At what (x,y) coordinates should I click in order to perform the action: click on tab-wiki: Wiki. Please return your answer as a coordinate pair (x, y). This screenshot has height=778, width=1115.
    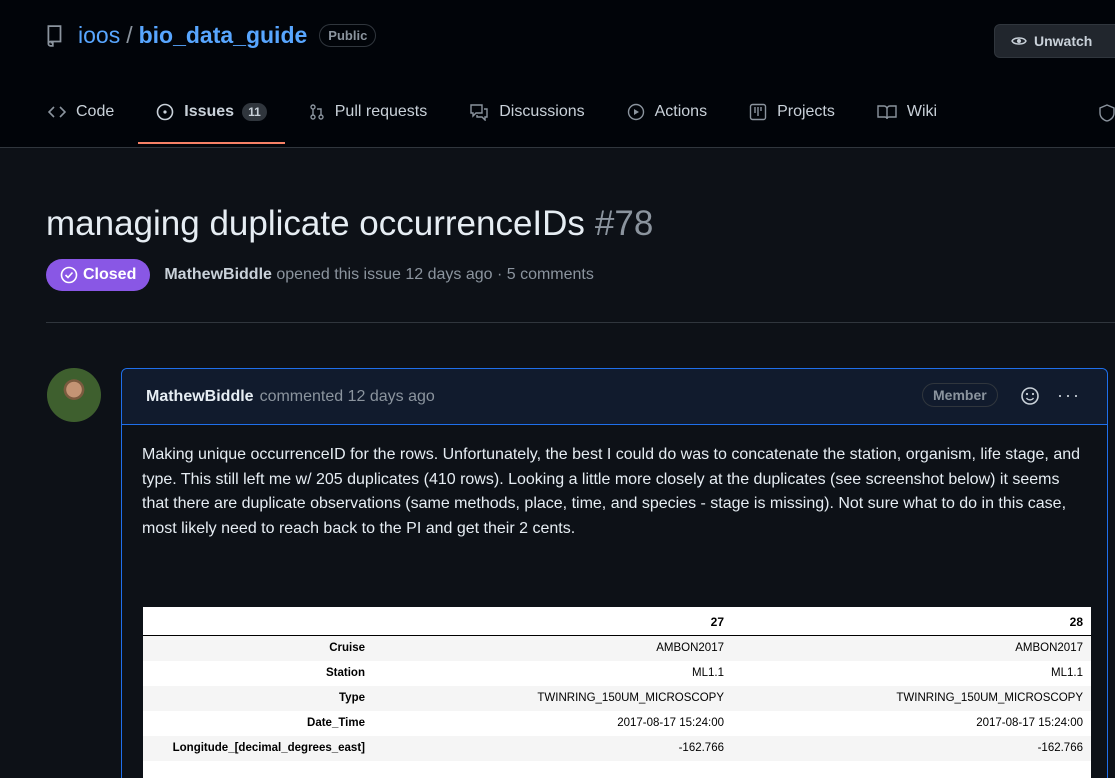
    Looking at the image, I should click on (907, 112).